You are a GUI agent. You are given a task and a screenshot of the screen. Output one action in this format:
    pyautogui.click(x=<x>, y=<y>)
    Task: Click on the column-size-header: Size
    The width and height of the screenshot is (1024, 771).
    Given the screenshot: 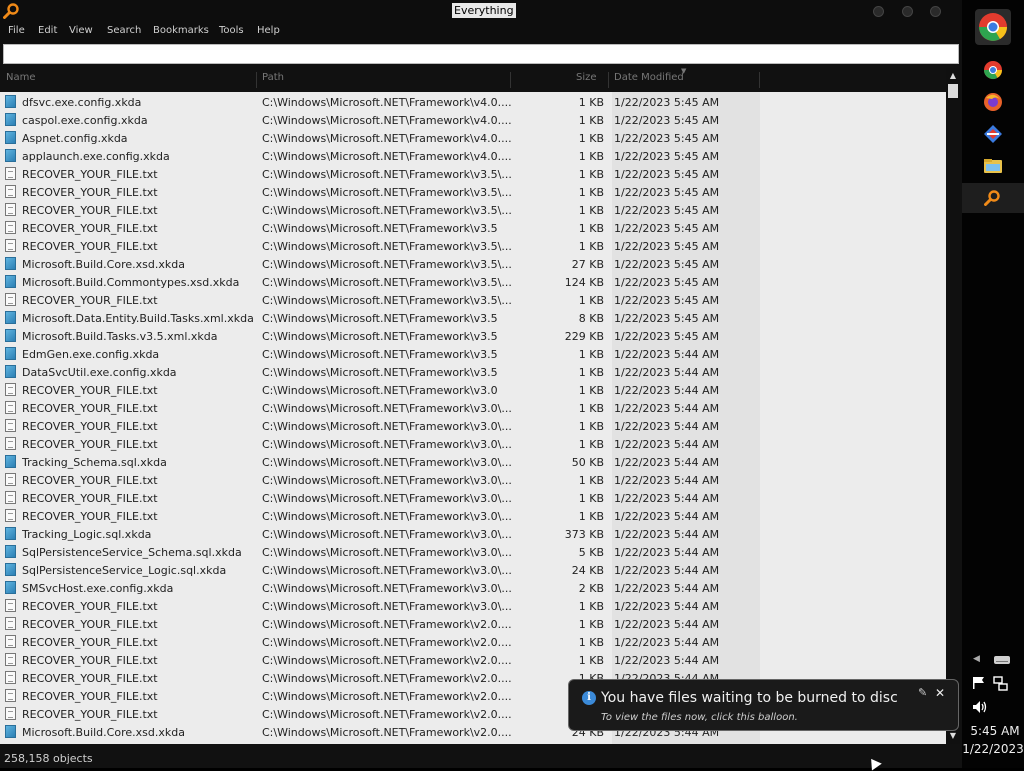 What is the action you would take?
    pyautogui.click(x=586, y=80)
    